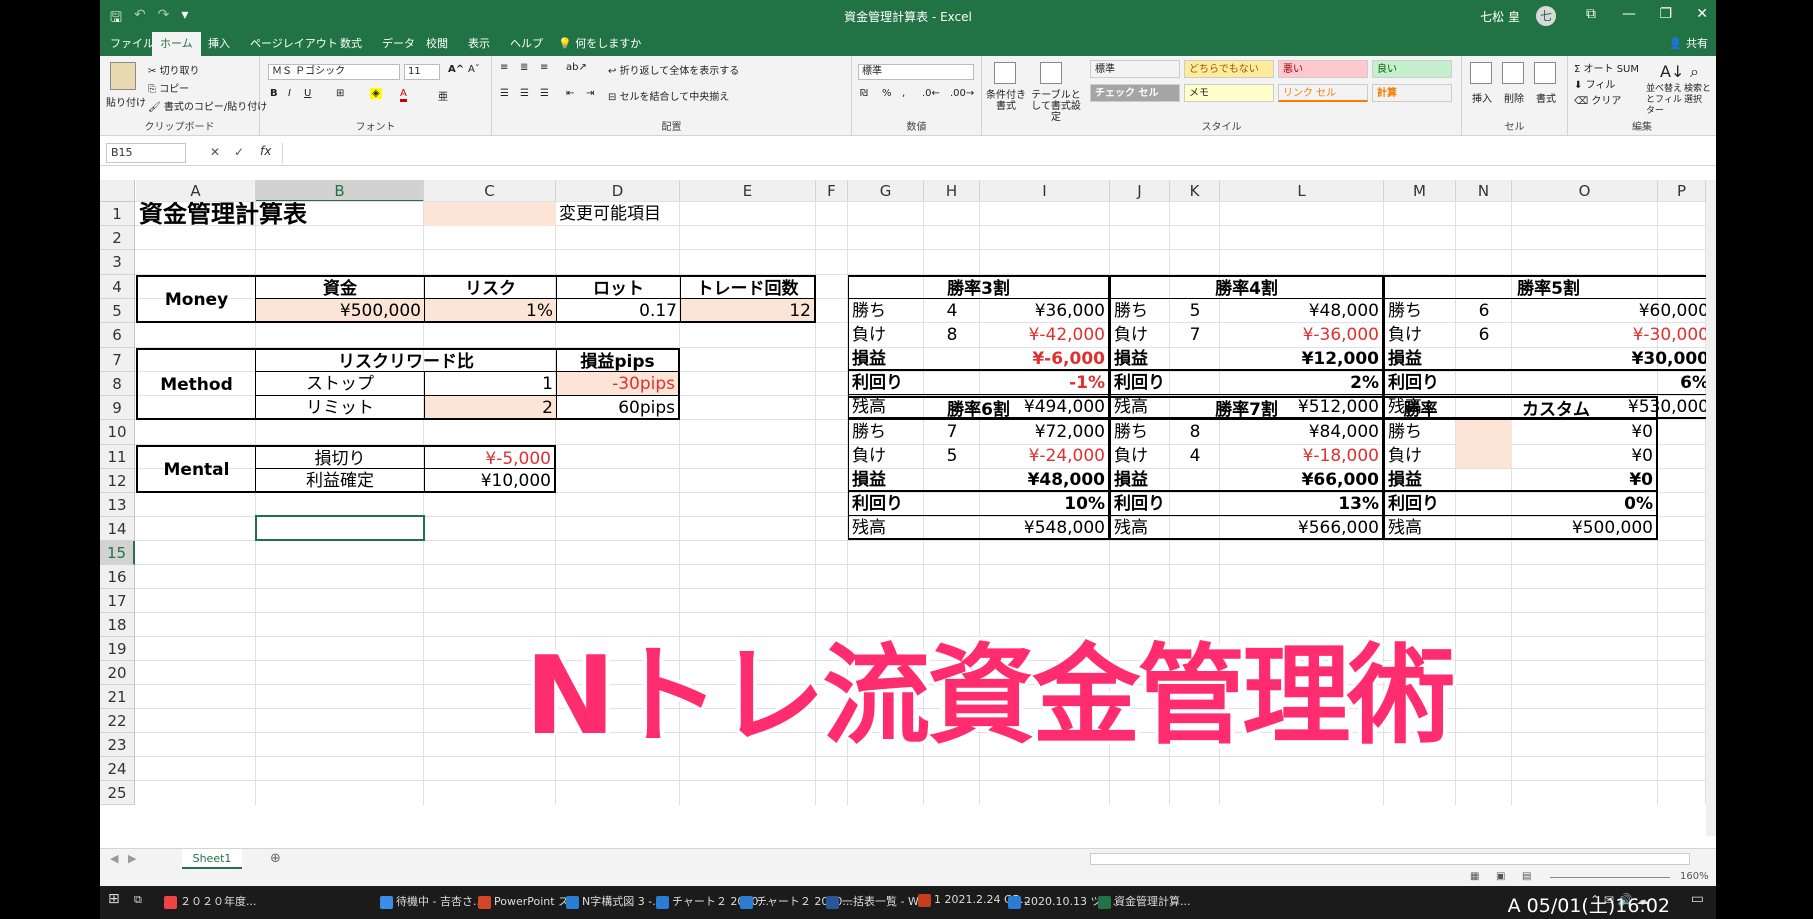  What do you see at coordinates (146, 153) in the screenshot?
I see `name-box: B15` at bounding box center [146, 153].